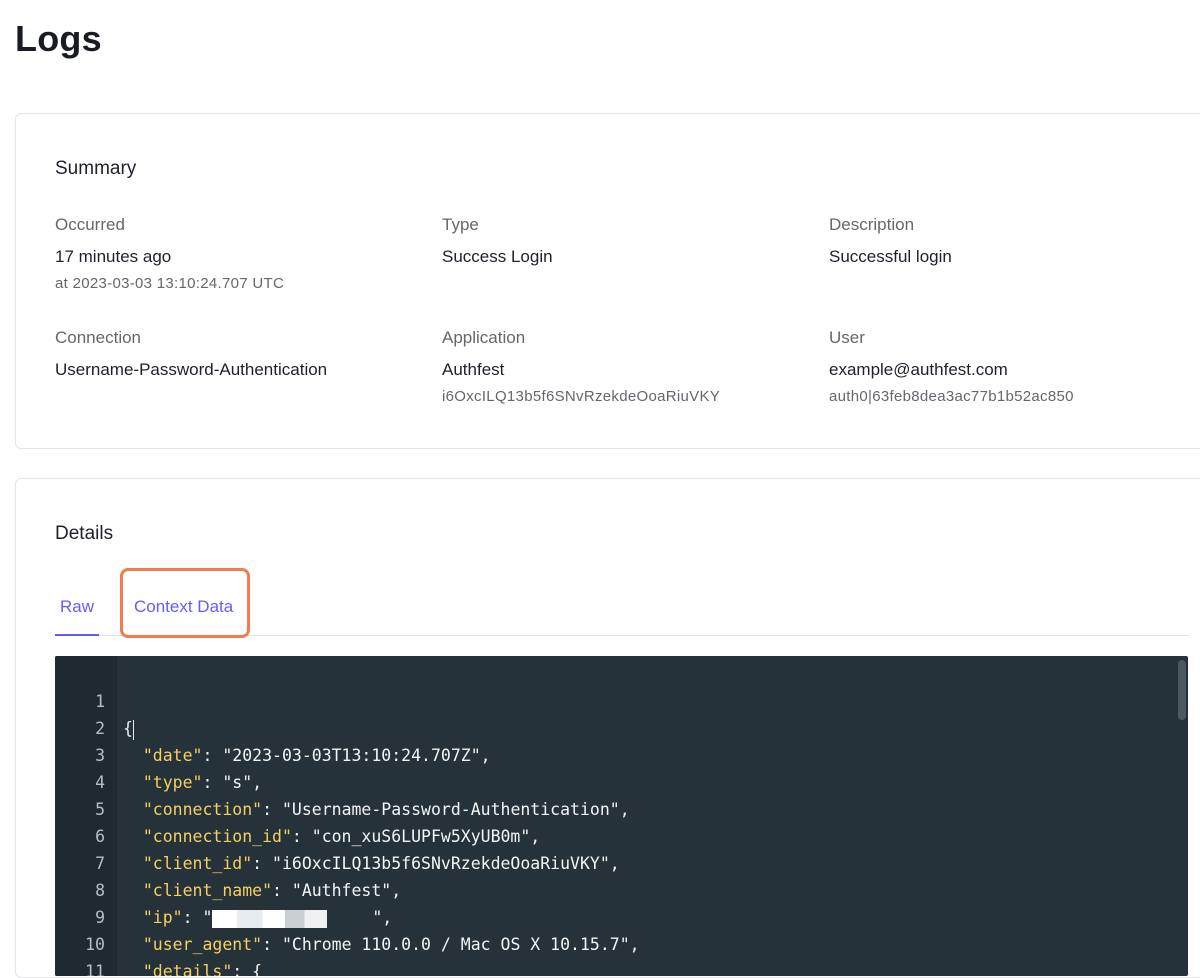 This screenshot has width=1200, height=978. Describe the element at coordinates (247, 969) in the screenshot. I see `json-value: : {` at that location.